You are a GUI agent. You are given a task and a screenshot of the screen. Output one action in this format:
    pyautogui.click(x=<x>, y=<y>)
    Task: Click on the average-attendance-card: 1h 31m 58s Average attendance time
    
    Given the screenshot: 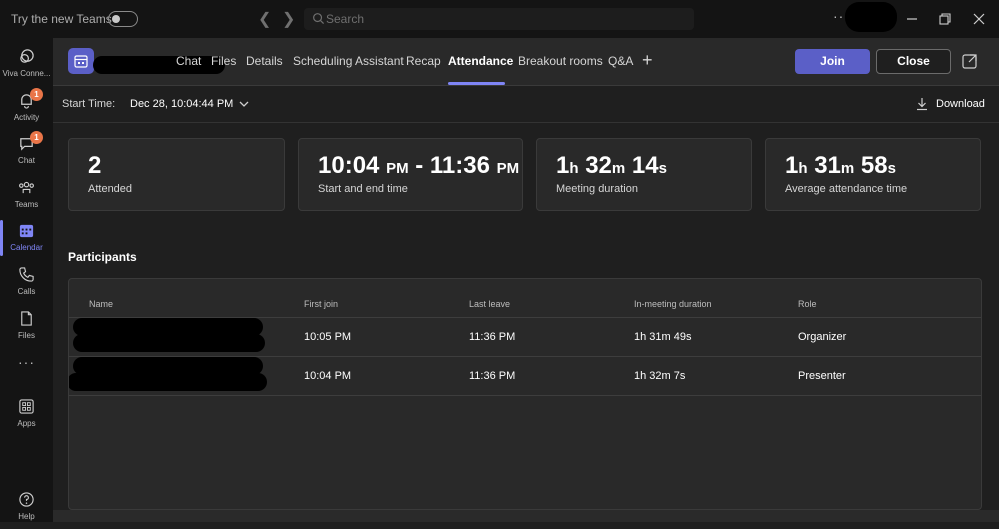 What is the action you would take?
    pyautogui.click(x=873, y=174)
    